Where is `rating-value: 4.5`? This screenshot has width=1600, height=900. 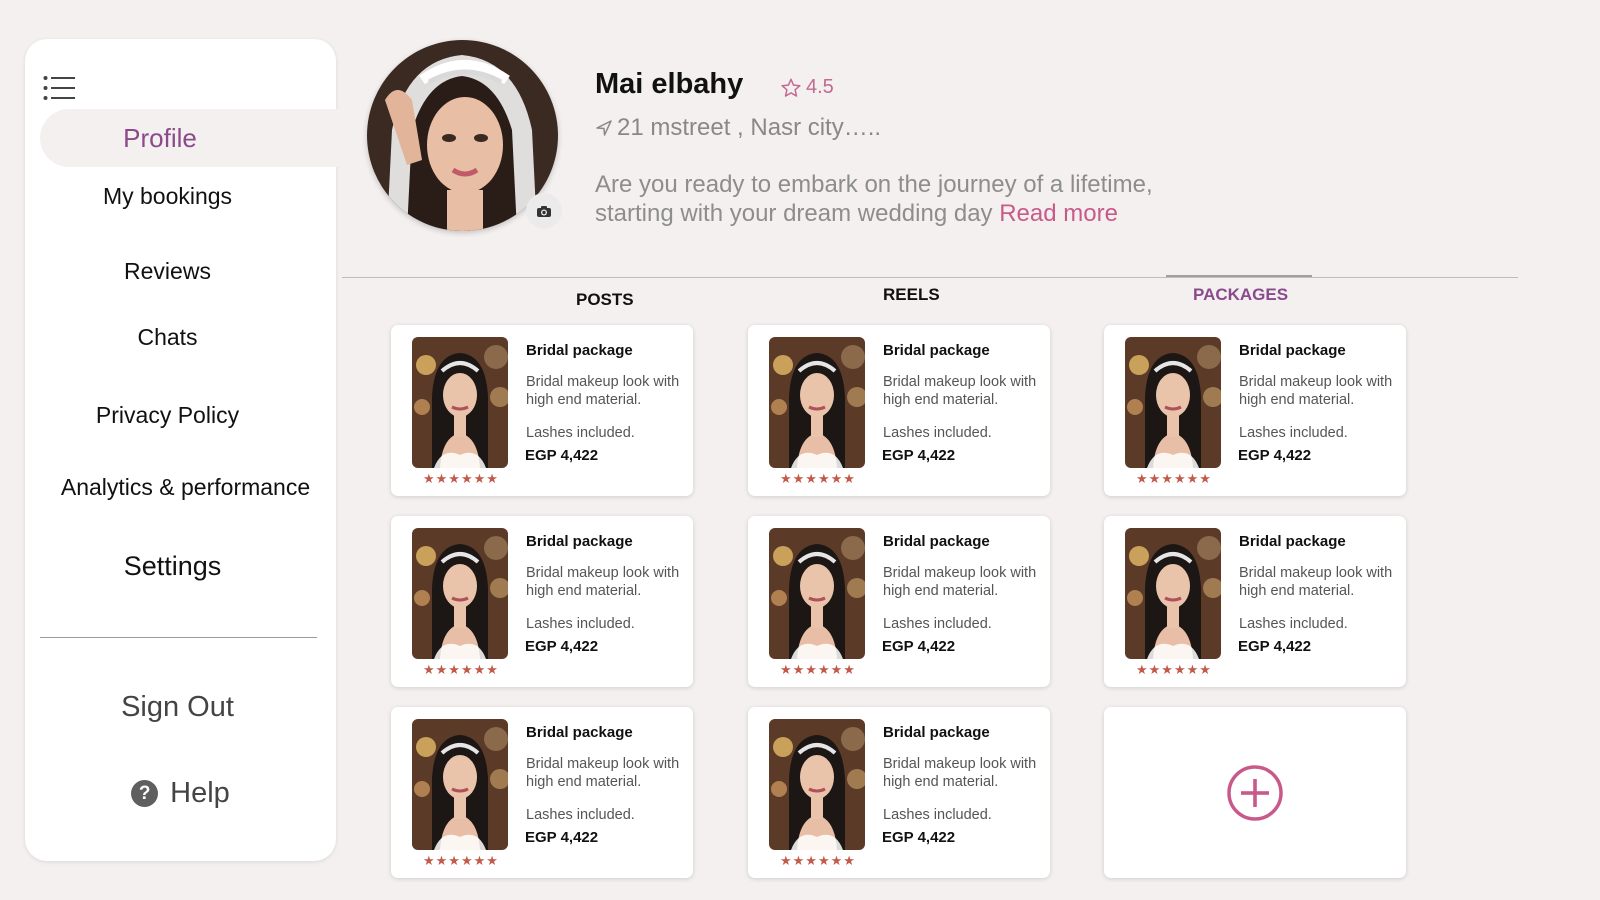
rating-value: 4.5 is located at coordinates (820, 87).